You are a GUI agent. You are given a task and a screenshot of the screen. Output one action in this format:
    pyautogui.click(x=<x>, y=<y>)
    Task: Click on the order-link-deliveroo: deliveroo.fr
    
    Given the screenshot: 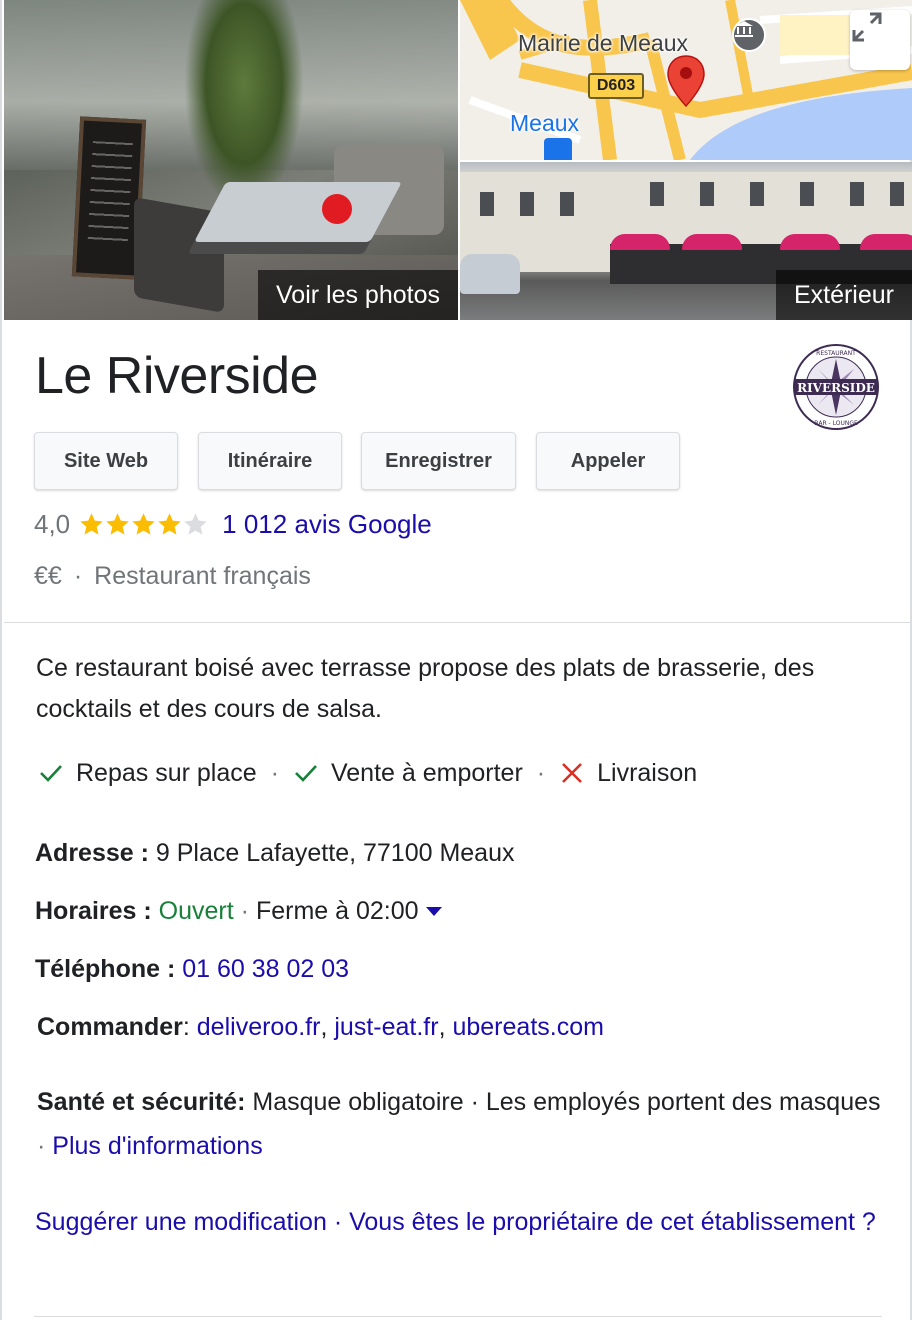 What is the action you would take?
    pyautogui.click(x=259, y=1027)
    